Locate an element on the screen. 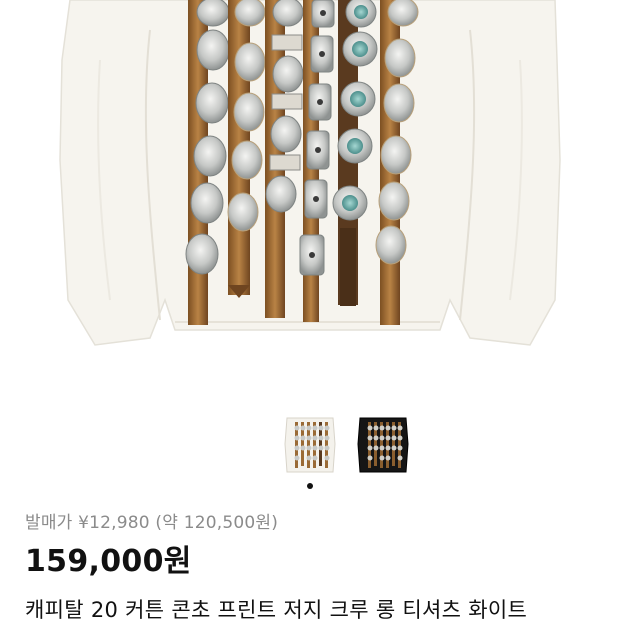 The image size is (620, 620). shirt-black-icon is located at coordinates (383, 445).